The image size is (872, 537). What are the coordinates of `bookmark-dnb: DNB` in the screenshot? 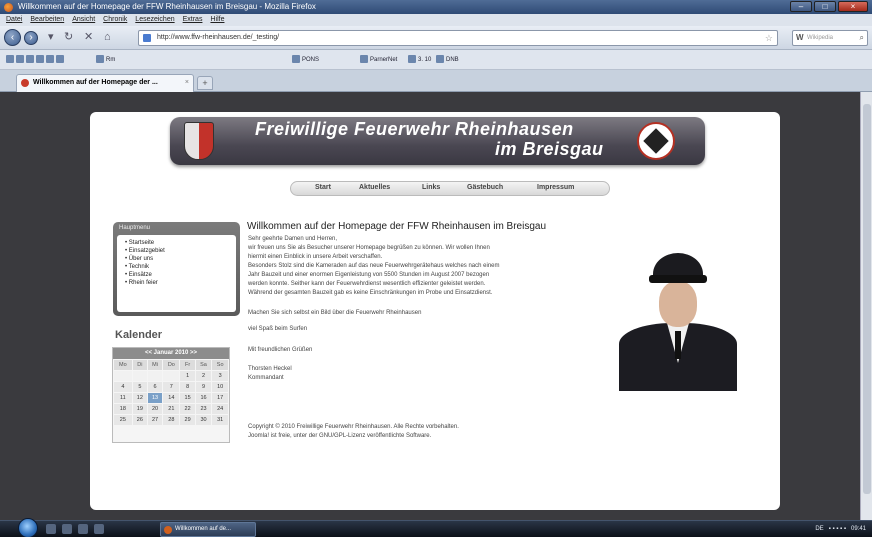 It's located at (447, 60).